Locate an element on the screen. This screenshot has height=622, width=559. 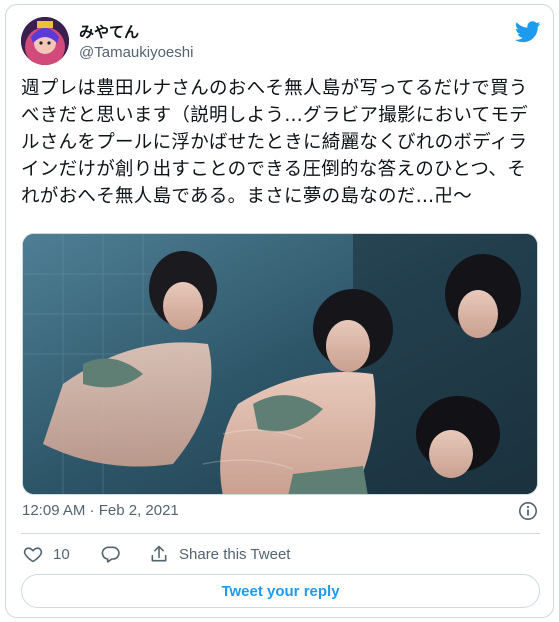
tweet-your-reply-button: Tweet your reply is located at coordinates (280, 591).